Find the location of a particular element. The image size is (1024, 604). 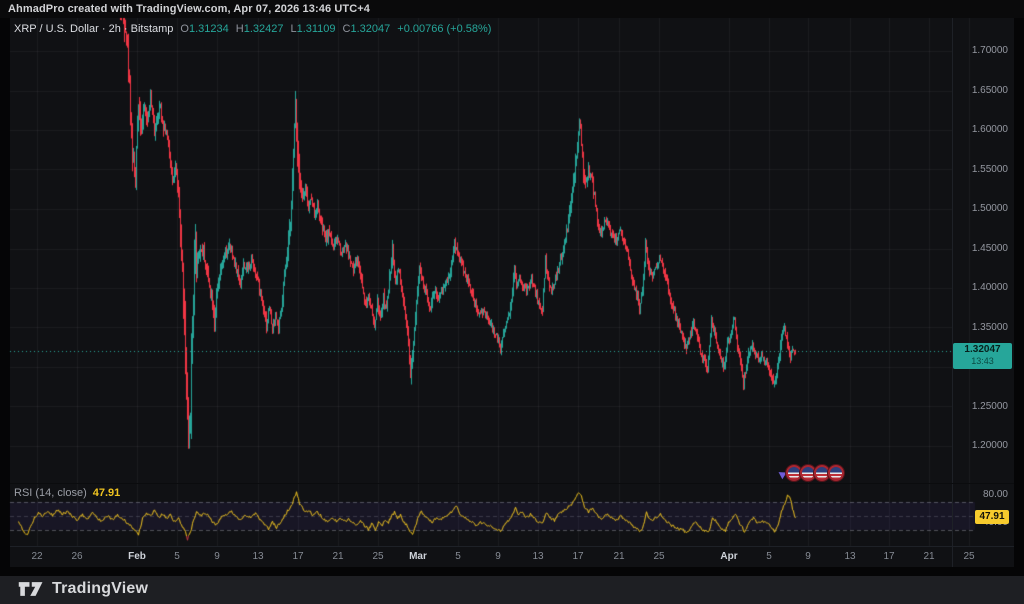

exchange-label: Bitstamp is located at coordinates (152, 29).